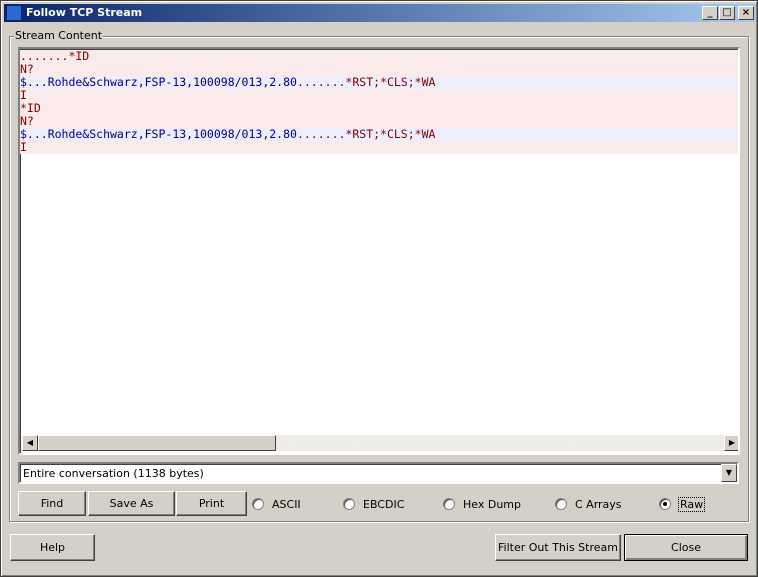 This screenshot has width=758, height=577. I want to click on filter-out-stream-button-label: Filter Out This Stream, so click(558, 547).